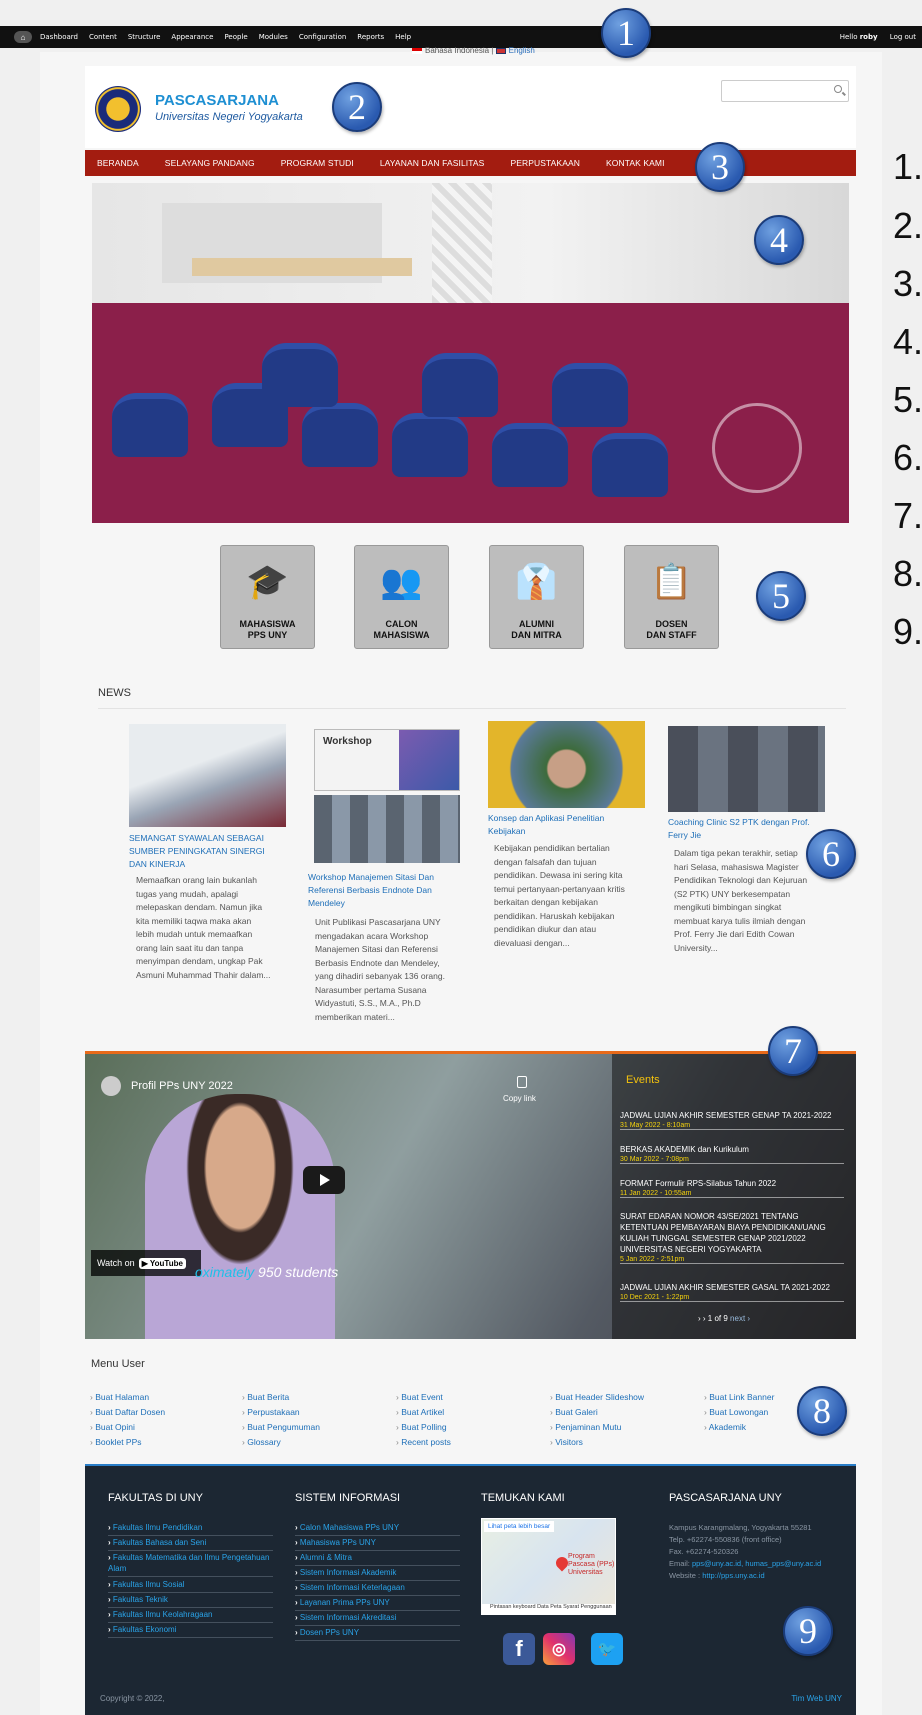  Describe the element at coordinates (671, 597) in the screenshot. I see `tile-dosen: 📋 DOSEN DAN STAFF` at that location.